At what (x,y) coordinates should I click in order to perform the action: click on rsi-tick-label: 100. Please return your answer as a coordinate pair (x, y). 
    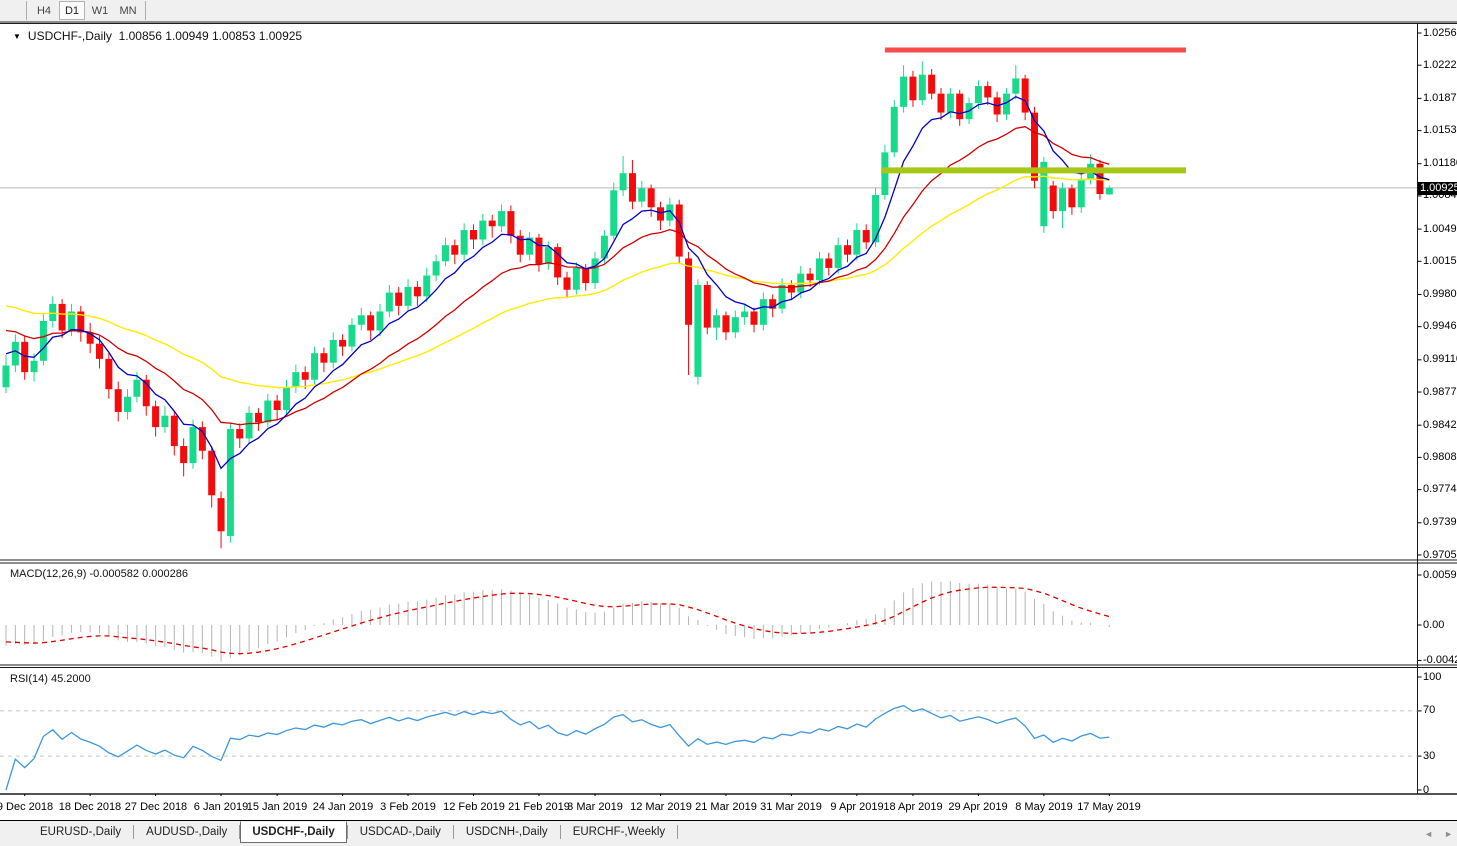
    Looking at the image, I should click on (1432, 676).